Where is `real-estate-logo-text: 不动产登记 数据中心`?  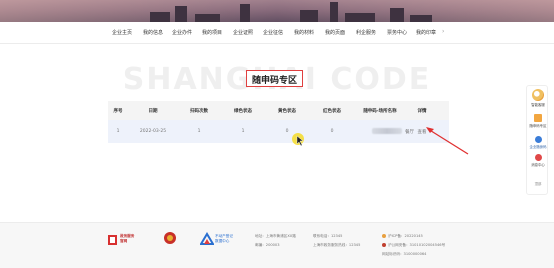
real-estate-logo-text: 不动产登记 数据中心 is located at coordinates (224, 238).